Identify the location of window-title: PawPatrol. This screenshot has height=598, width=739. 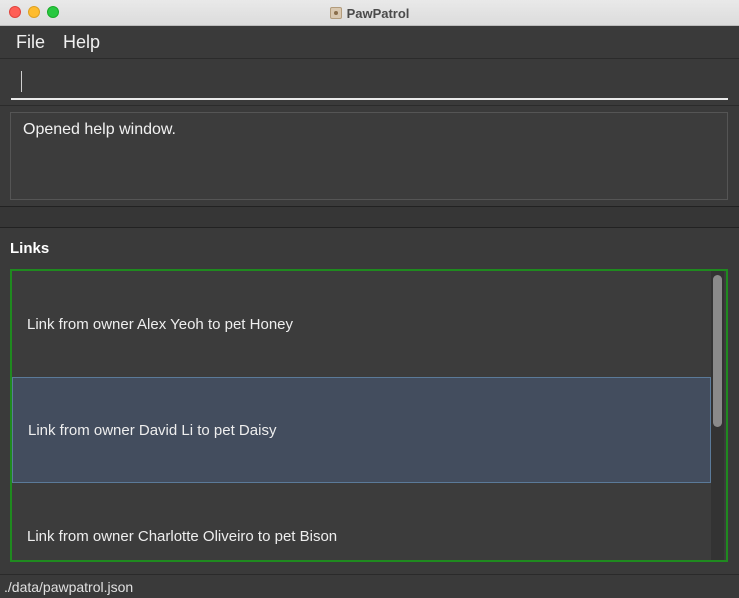
(378, 13).